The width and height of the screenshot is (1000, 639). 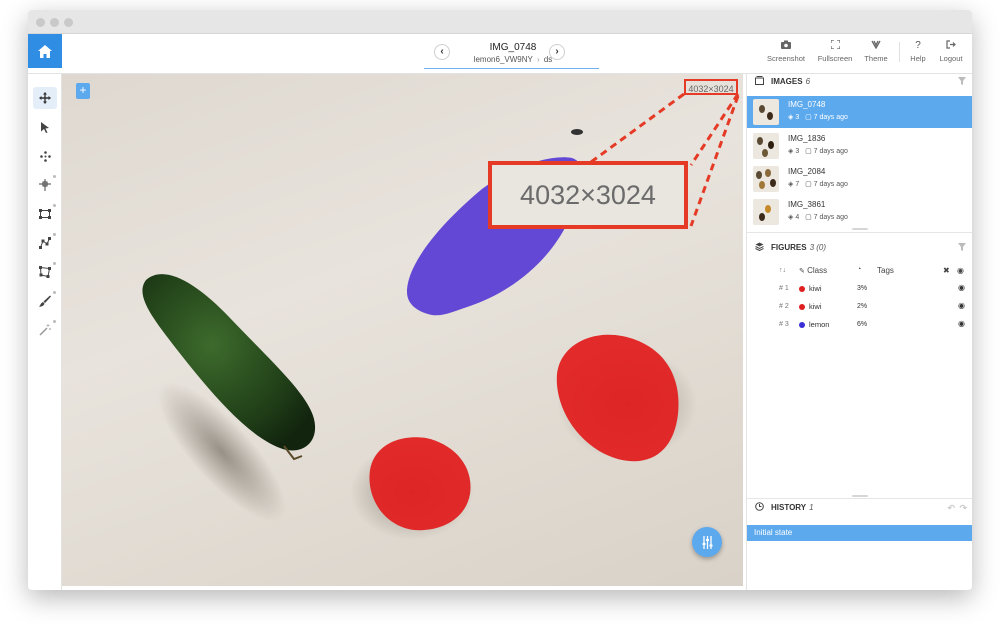 What do you see at coordinates (859, 289) in the screenshot?
I see `figure-row: # 1 kiwi 3% ◉` at bounding box center [859, 289].